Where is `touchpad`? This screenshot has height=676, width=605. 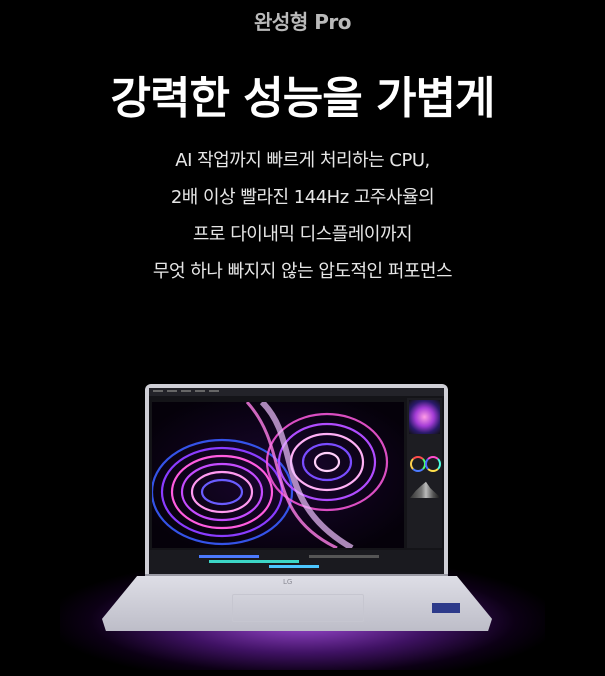 touchpad is located at coordinates (298, 608).